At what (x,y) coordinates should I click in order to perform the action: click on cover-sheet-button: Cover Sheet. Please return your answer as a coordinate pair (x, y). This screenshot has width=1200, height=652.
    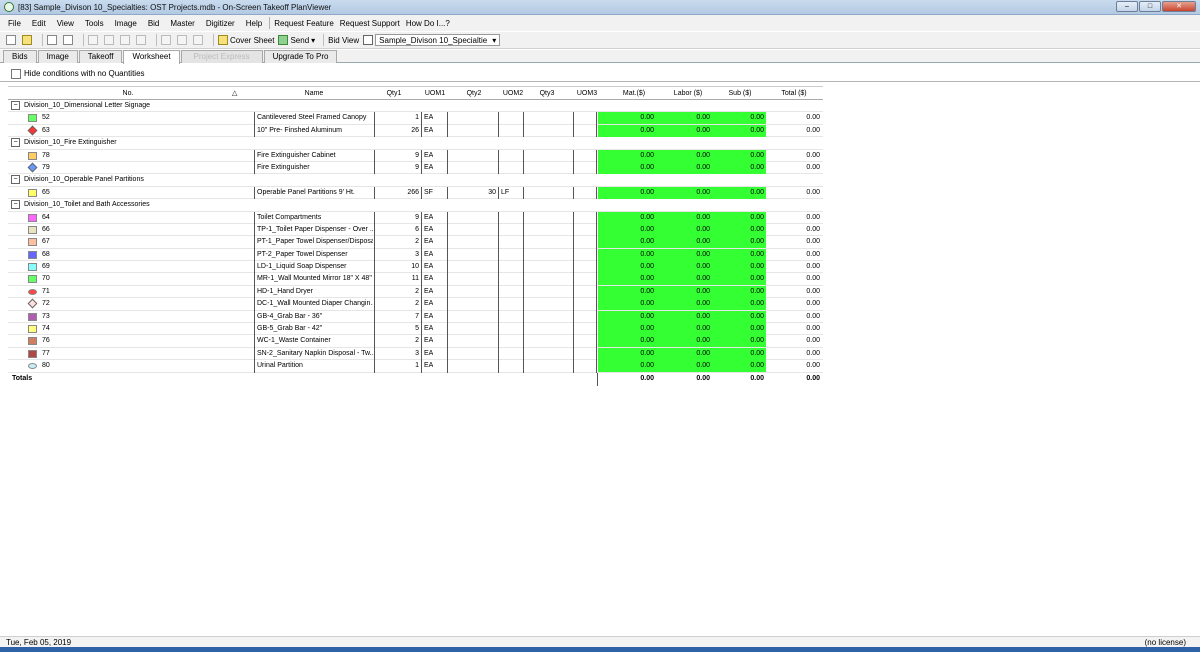
    Looking at the image, I should click on (246, 40).